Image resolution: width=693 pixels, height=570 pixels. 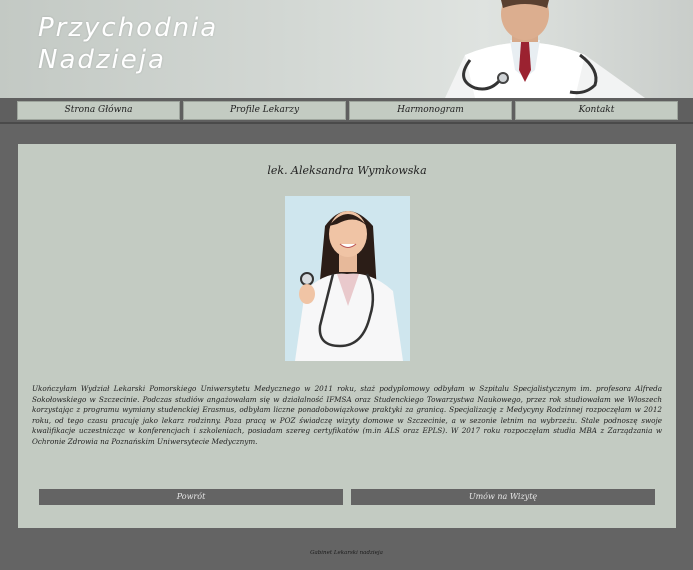 I want to click on brand-logo: Przychodnia Nadzieja, so click(x=128, y=44).